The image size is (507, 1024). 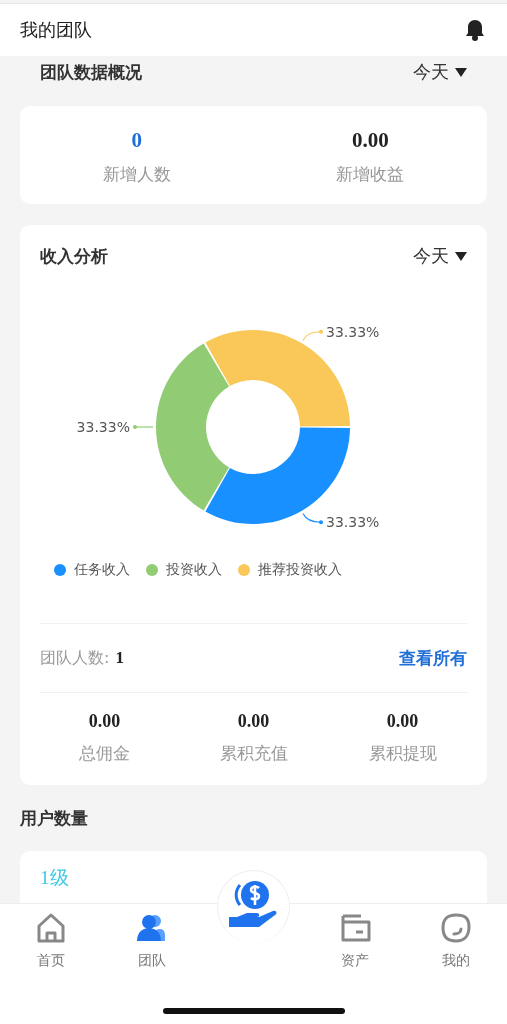 I want to click on team-count-label: 团队人数:, so click(x=75, y=658).